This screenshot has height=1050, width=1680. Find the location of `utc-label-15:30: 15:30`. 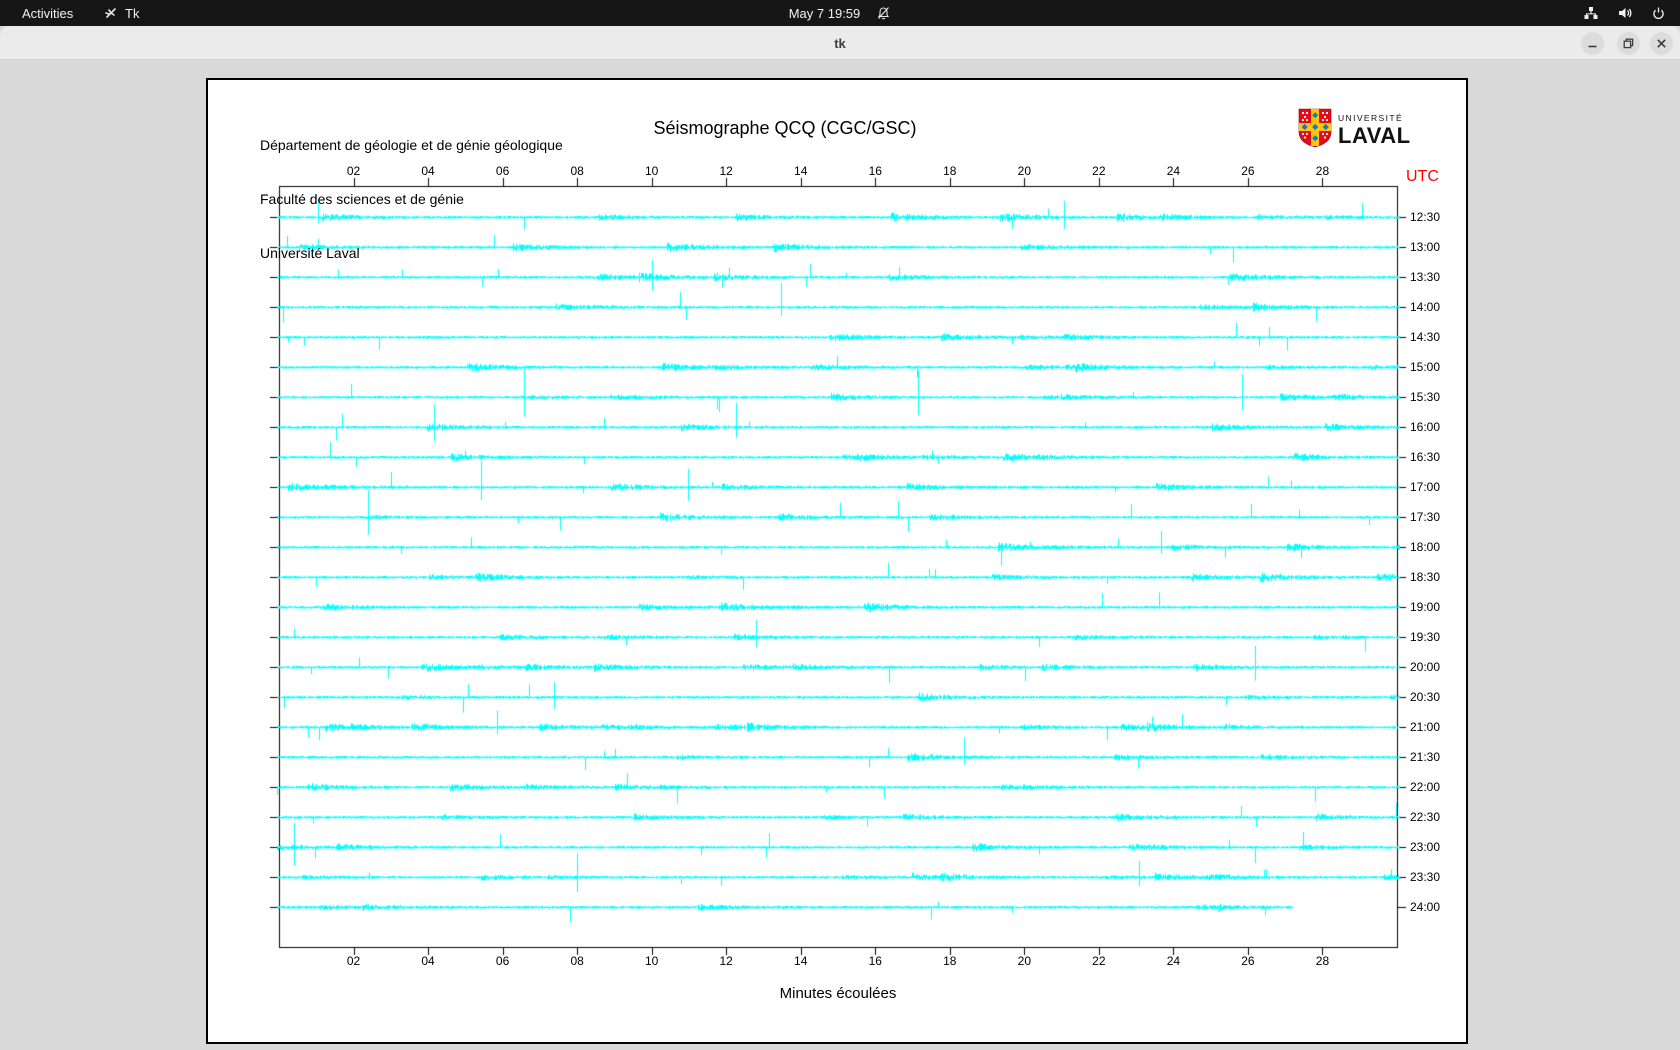

utc-label-15:30: 15:30 is located at coordinates (1425, 397).